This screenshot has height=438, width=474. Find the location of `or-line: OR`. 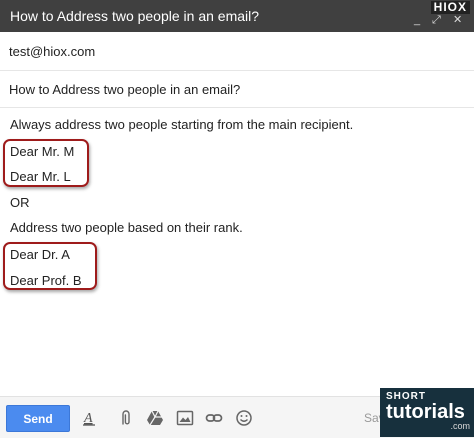

or-line: OR is located at coordinates (20, 202).